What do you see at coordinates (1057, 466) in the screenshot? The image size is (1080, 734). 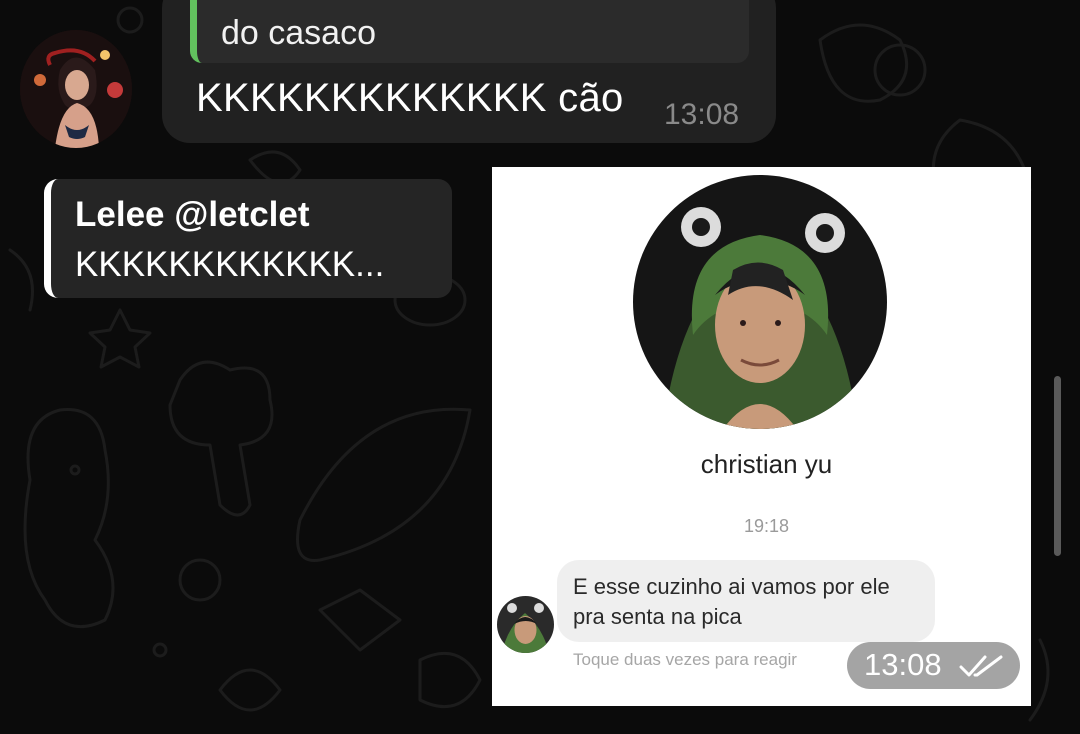 I see `scrollbar` at bounding box center [1057, 466].